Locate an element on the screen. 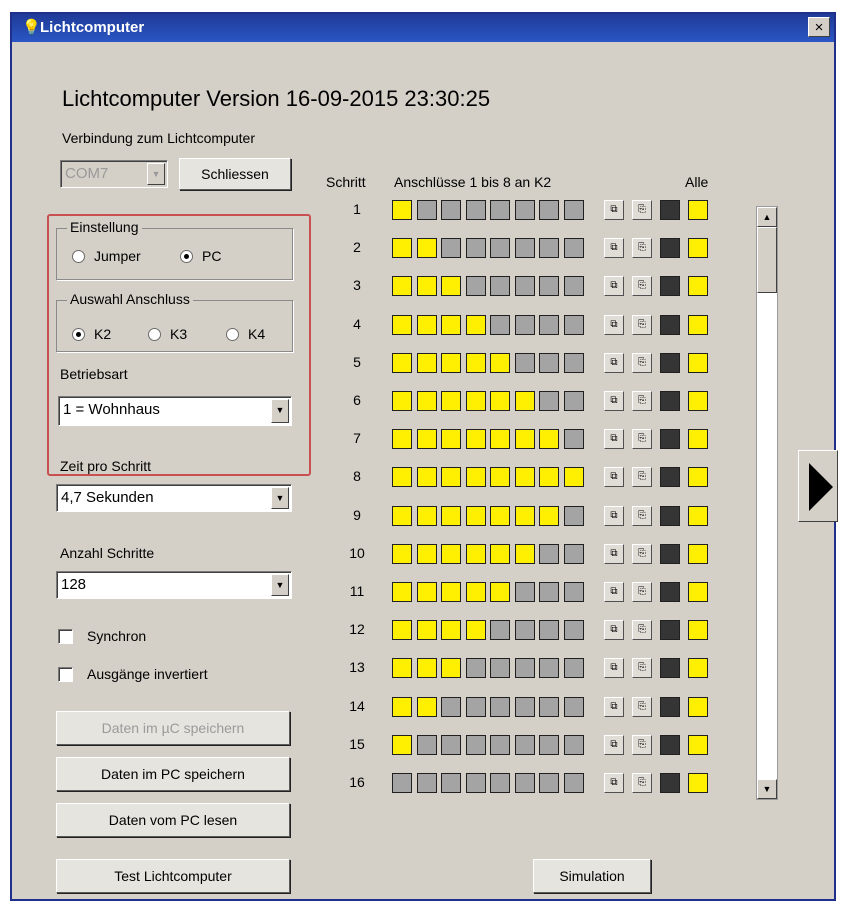 The height and width of the screenshot is (905, 846). scrollbar: ▲ ▼ is located at coordinates (767, 503).